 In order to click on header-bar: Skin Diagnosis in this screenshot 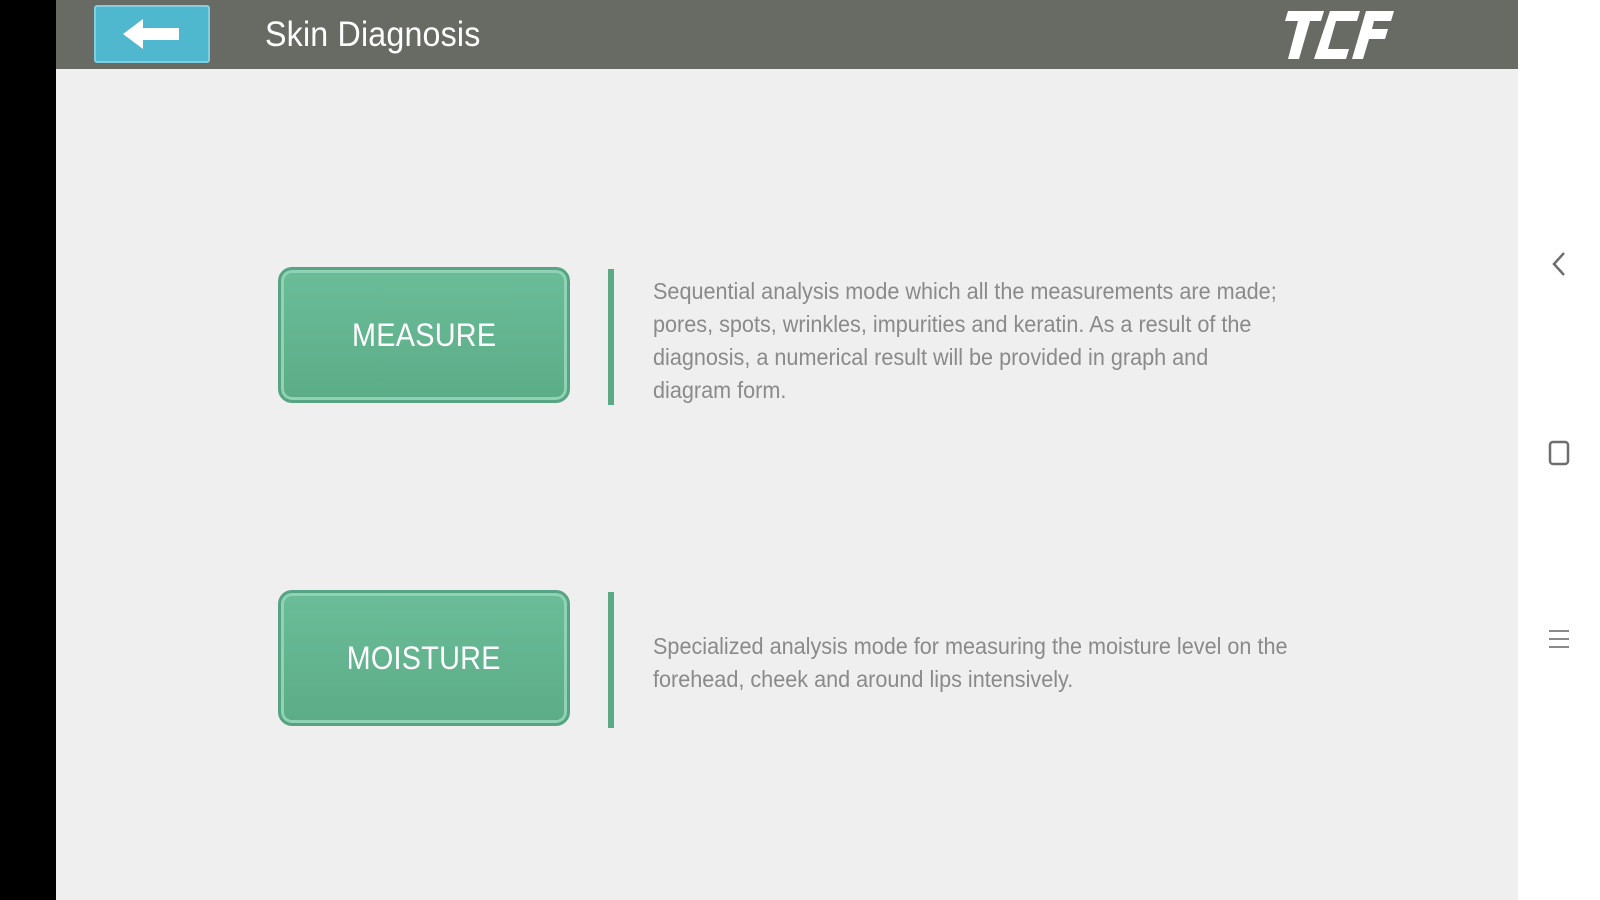, I will do `click(787, 34)`.